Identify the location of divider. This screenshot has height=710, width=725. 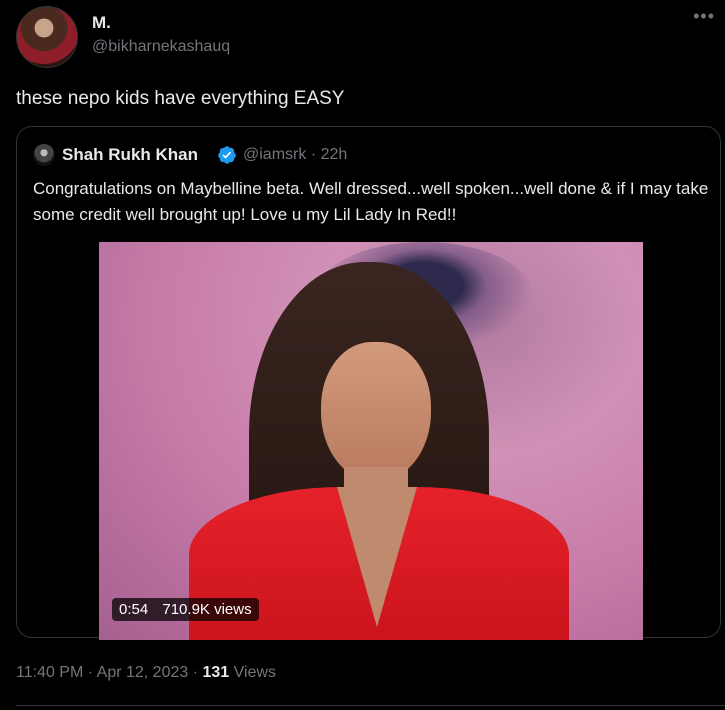
(370, 705).